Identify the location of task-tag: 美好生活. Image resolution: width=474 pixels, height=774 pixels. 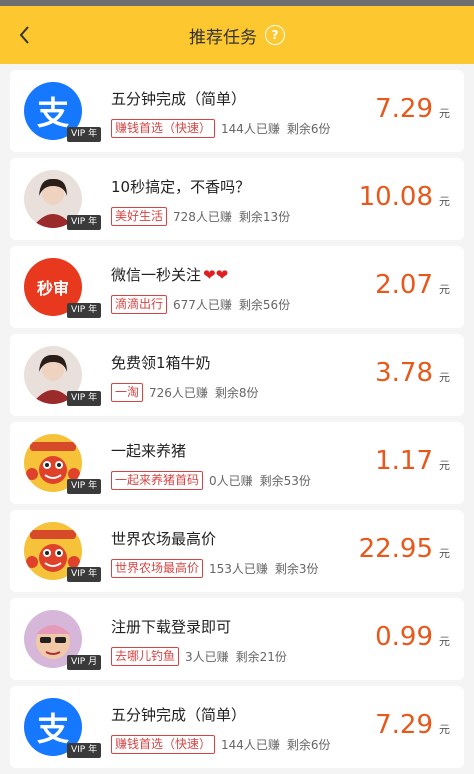
(139, 216).